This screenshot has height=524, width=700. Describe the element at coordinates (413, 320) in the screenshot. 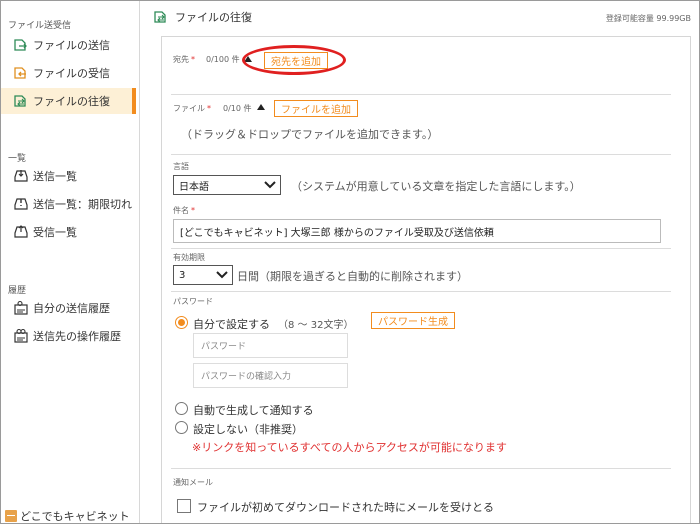

I see `generate-password-button: パスワード生成` at that location.